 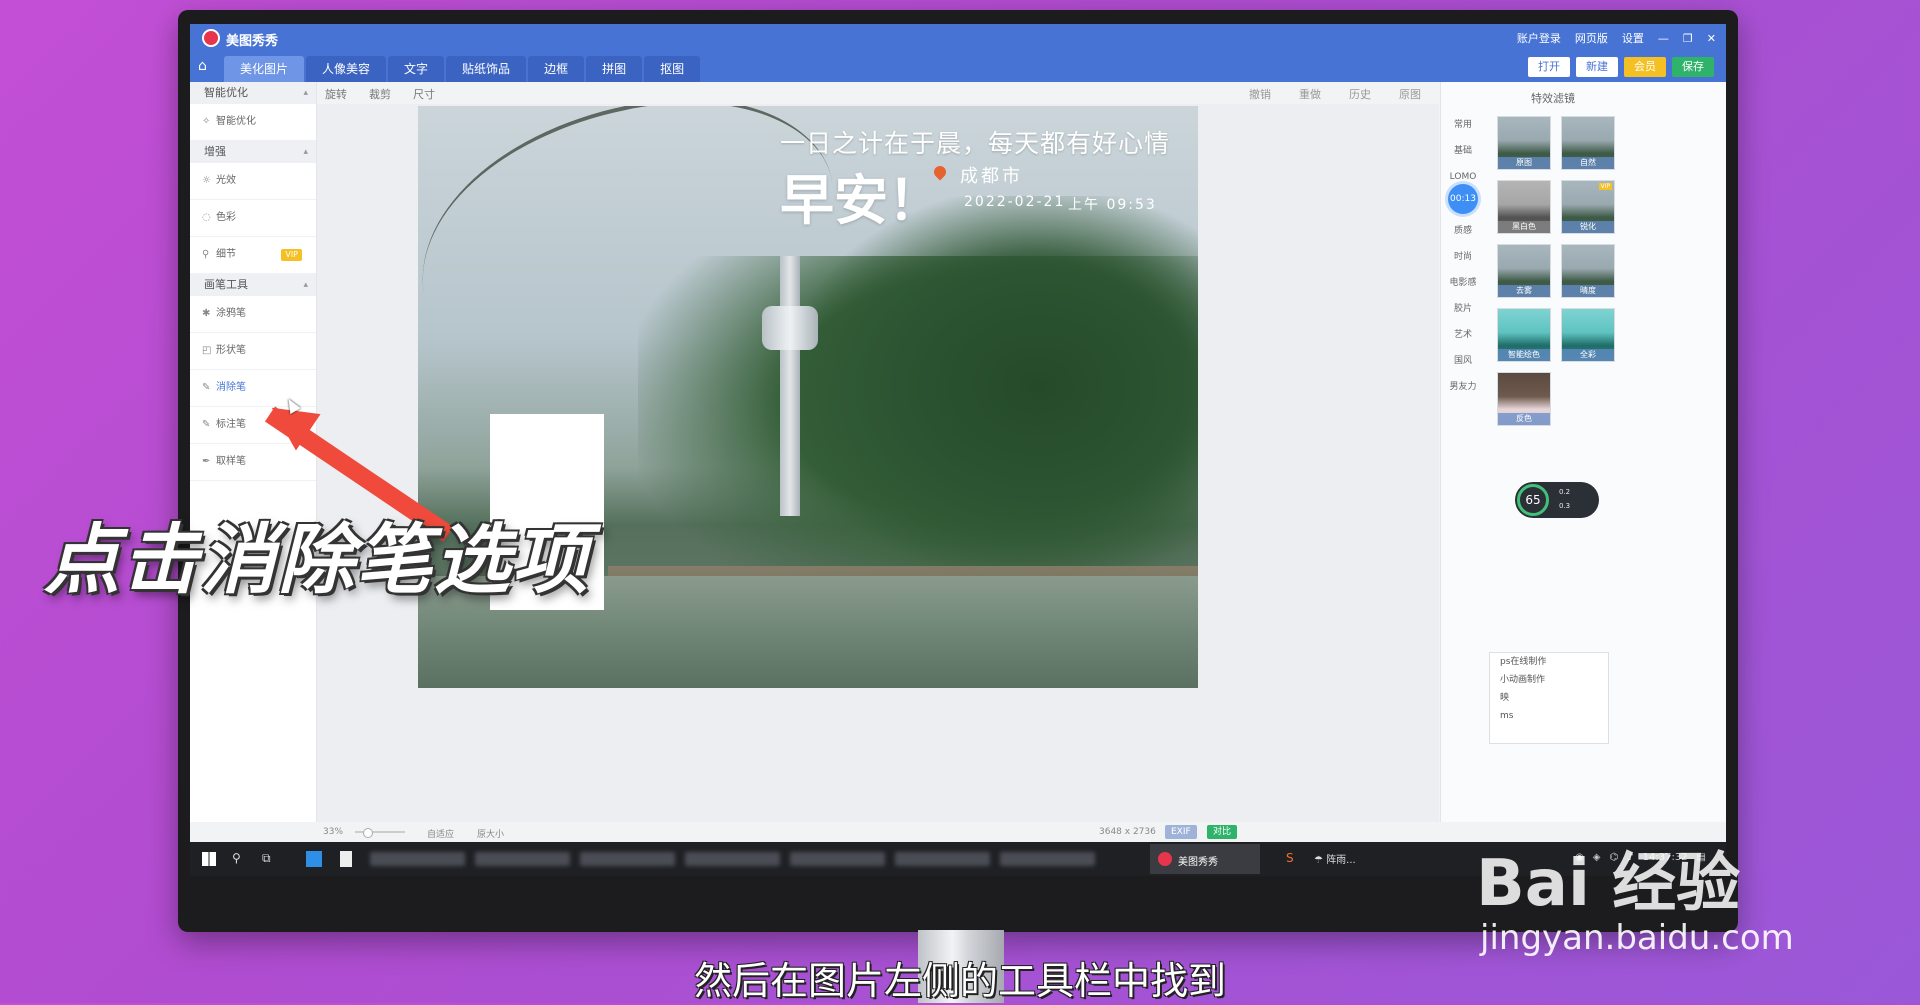 What do you see at coordinates (253, 152) in the screenshot?
I see `section-enhance: 增强` at bounding box center [253, 152].